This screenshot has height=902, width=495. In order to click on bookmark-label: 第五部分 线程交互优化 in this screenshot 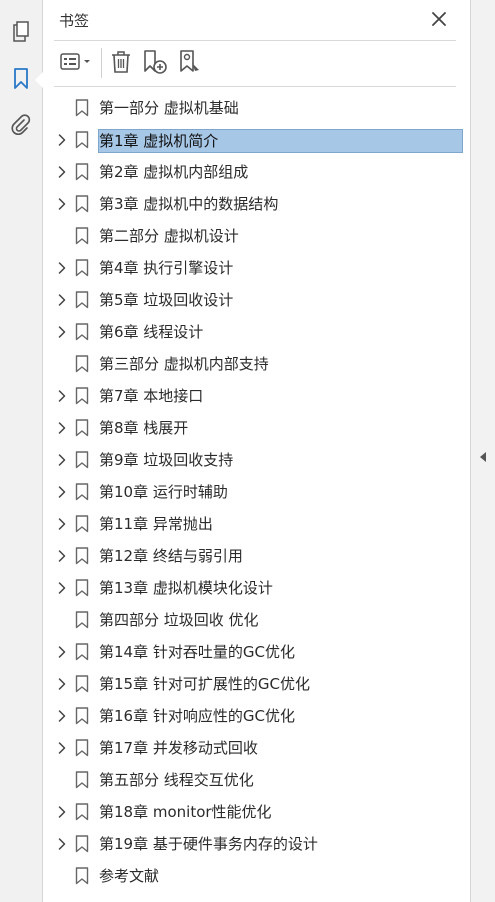, I will do `click(176, 780)`.